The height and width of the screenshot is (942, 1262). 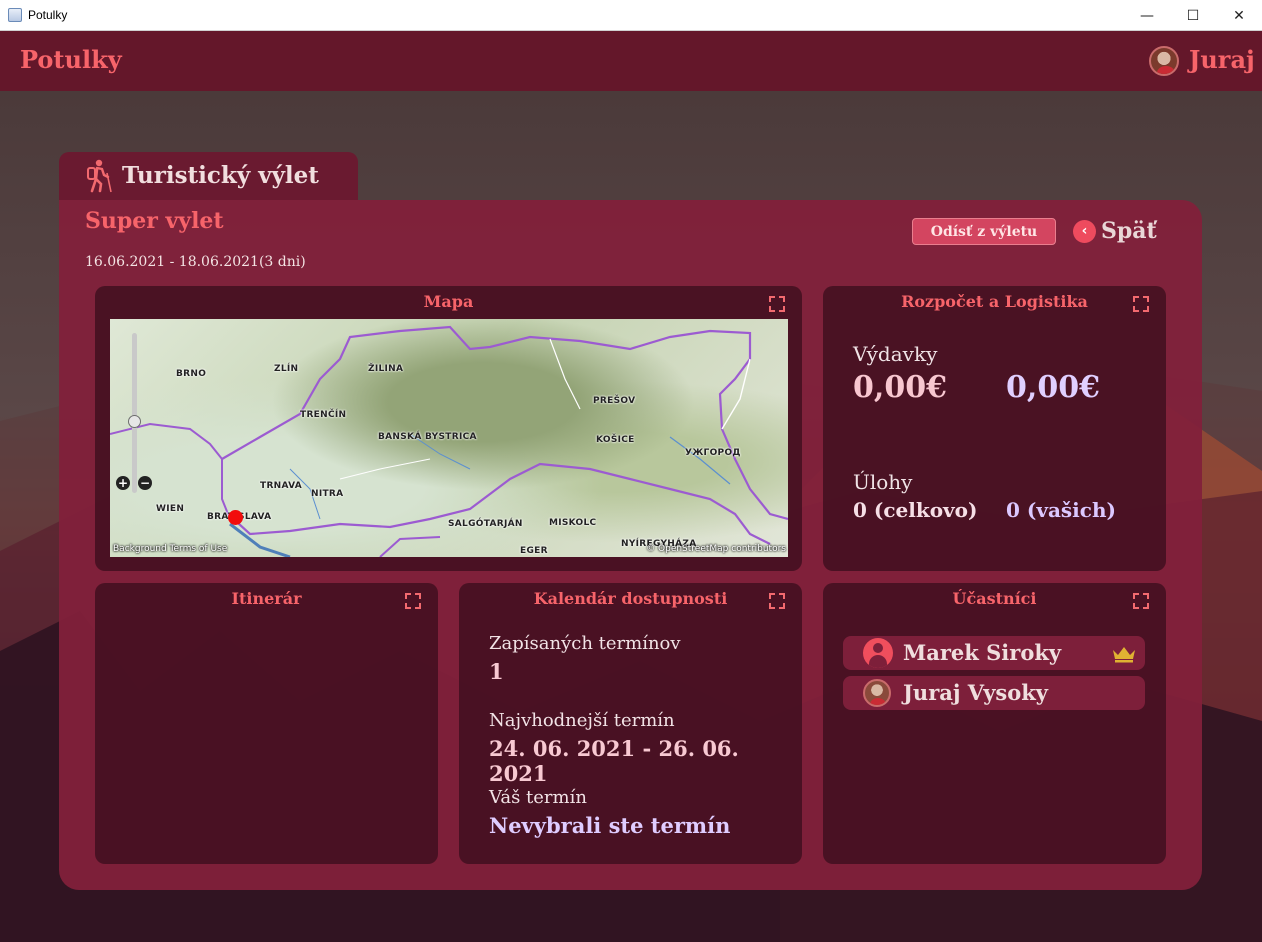 What do you see at coordinates (976, 692) in the screenshot?
I see `participant-name: Juraj Vysoky` at bounding box center [976, 692].